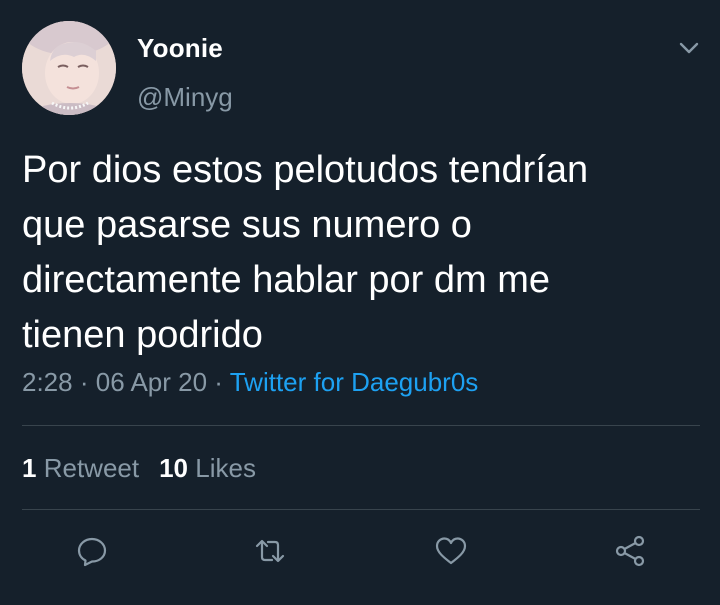  I want to click on retweets-stat: 1 Retweet, so click(80, 468).